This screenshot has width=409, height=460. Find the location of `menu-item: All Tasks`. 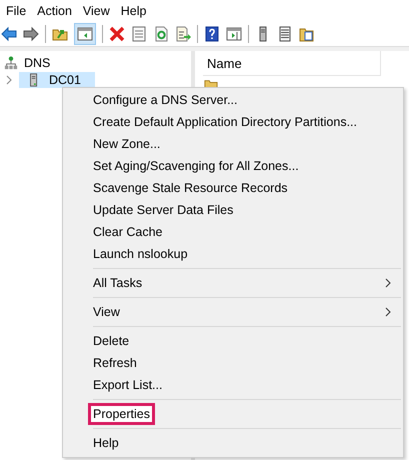

menu-item: All Tasks is located at coordinates (233, 283).